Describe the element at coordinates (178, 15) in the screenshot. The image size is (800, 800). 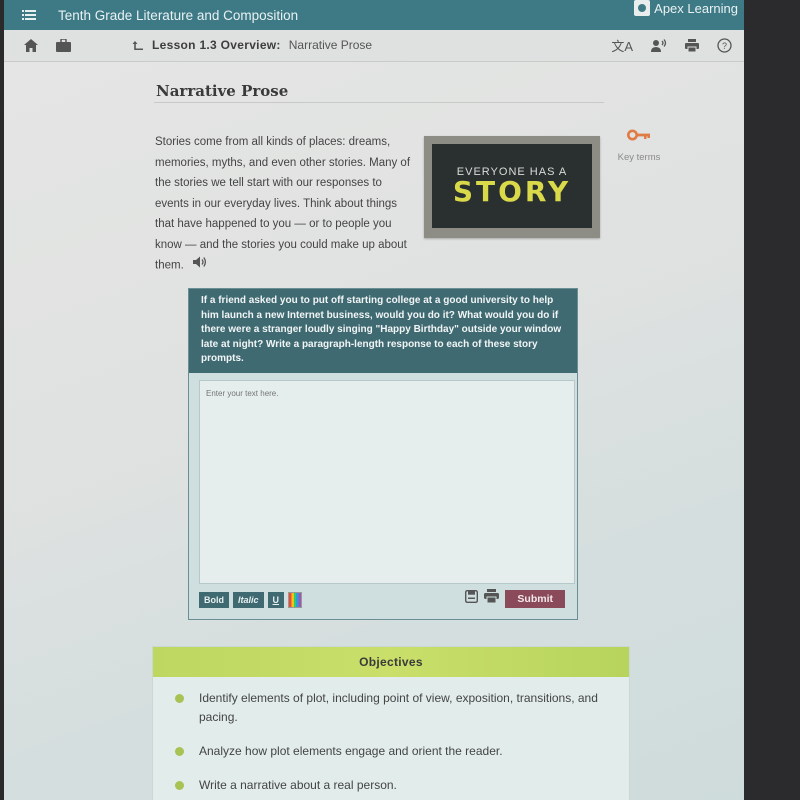
I see `course-title: Tenth Grade Literature and Composition` at that location.